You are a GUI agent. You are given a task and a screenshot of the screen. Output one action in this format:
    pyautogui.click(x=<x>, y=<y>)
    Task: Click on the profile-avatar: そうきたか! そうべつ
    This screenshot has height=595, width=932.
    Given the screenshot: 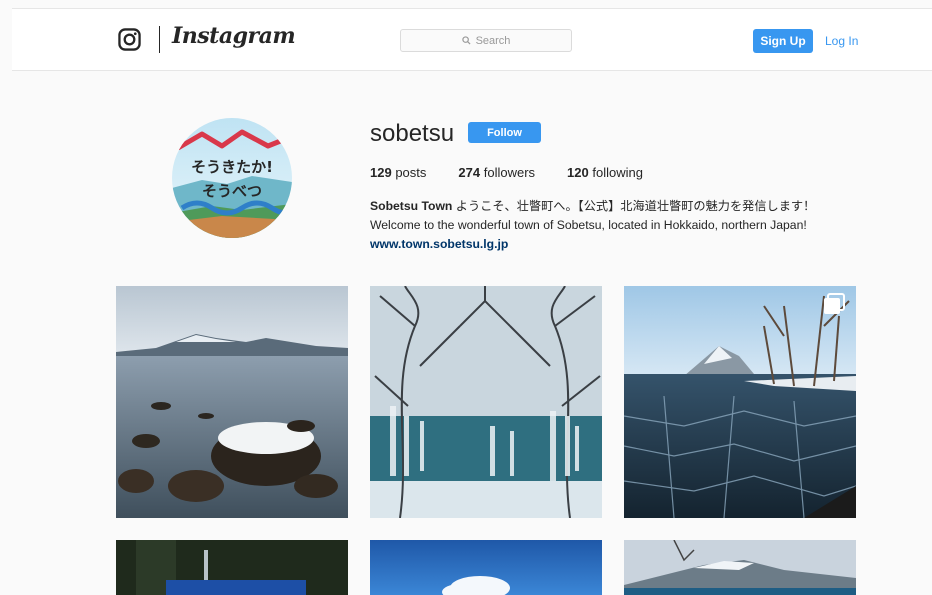 What is the action you would take?
    pyautogui.click(x=232, y=178)
    